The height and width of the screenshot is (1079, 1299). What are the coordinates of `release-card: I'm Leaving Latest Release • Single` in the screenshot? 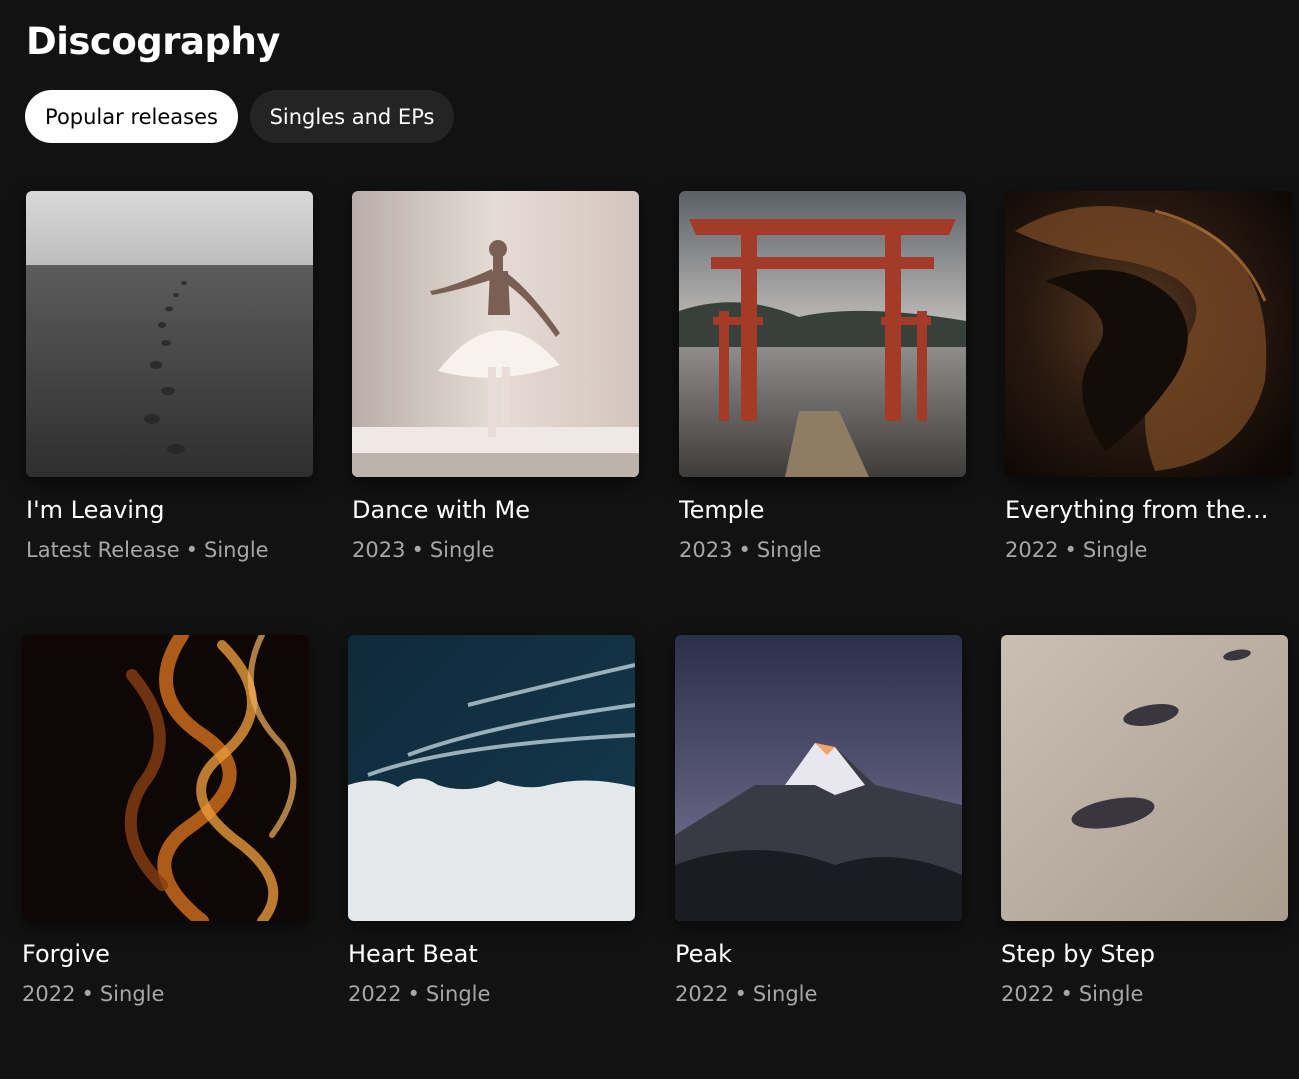 It's located at (170, 377).